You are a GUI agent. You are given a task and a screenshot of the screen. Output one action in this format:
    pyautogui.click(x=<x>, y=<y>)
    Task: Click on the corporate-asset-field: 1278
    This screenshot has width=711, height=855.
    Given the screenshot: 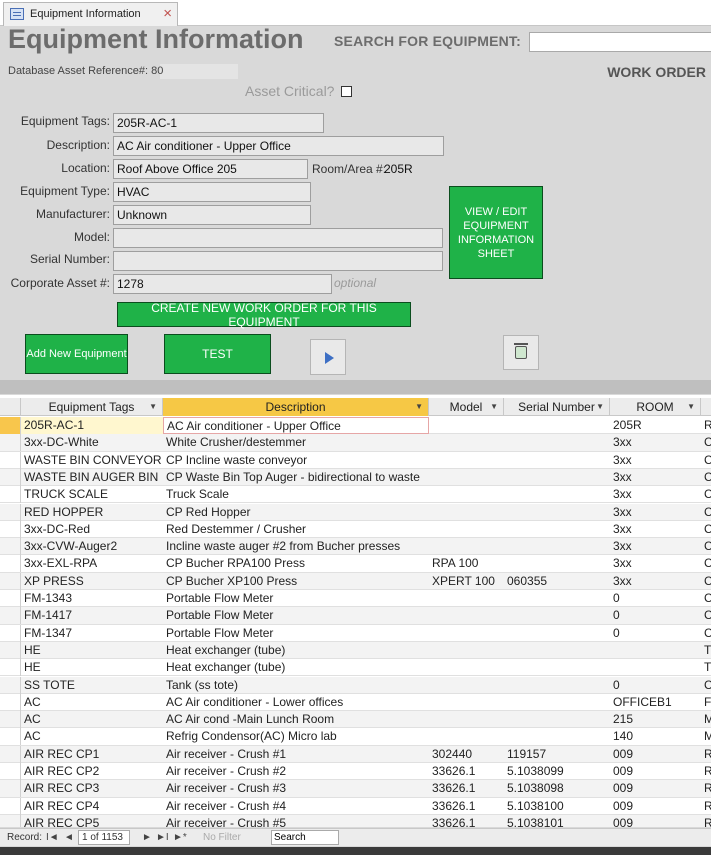 What is the action you would take?
    pyautogui.click(x=222, y=284)
    